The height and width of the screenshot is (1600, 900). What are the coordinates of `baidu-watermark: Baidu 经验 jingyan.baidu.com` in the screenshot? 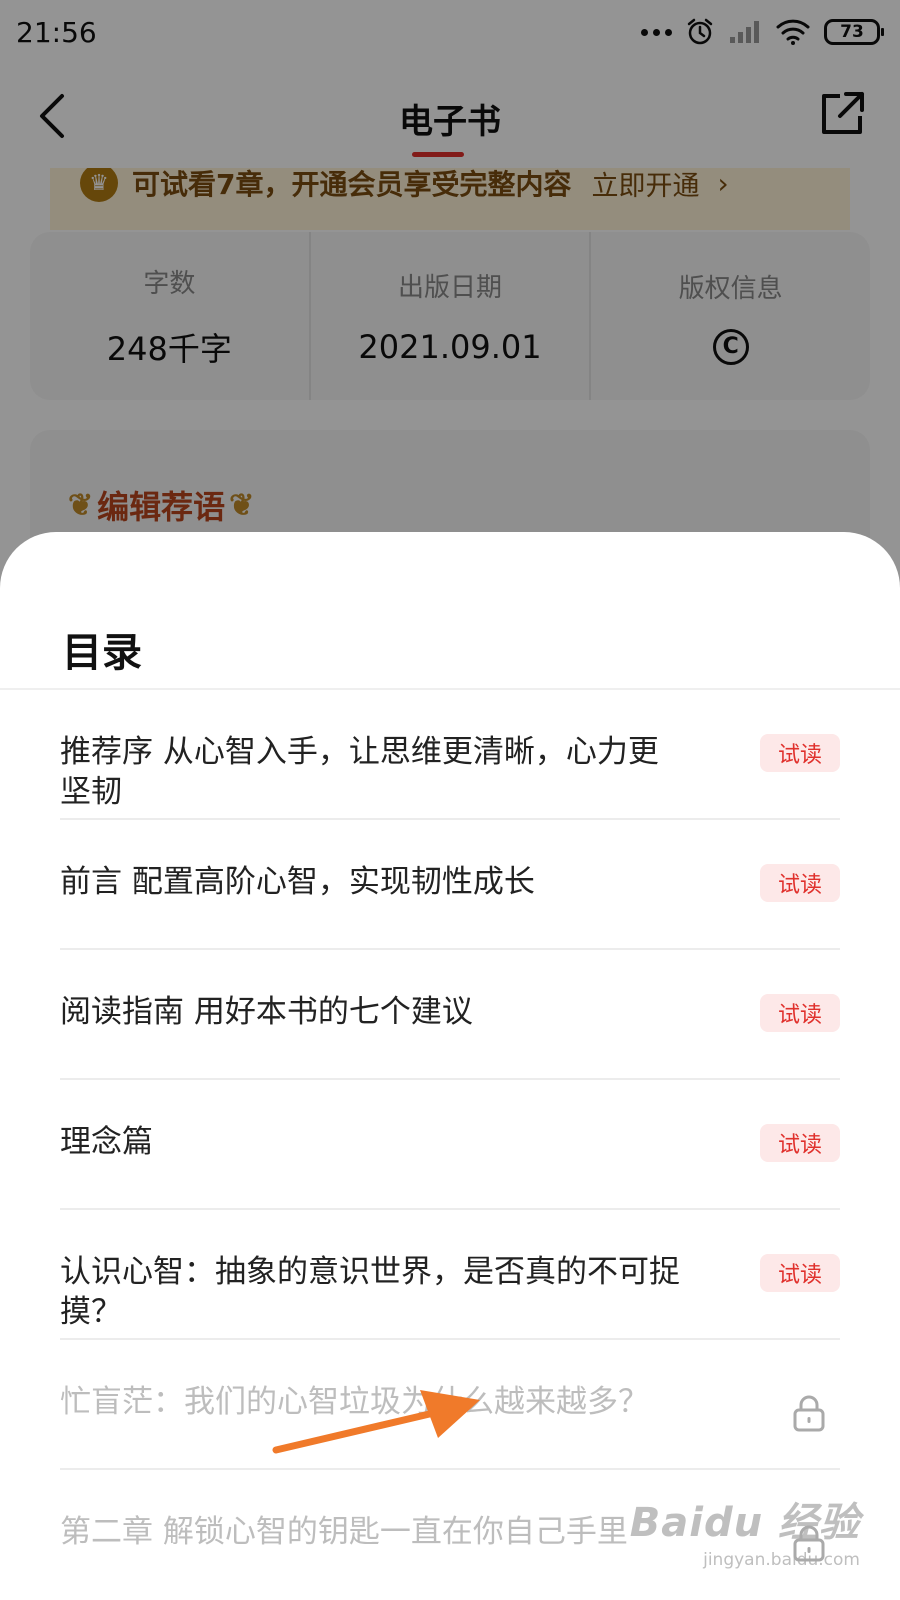 It's located at (745, 1530).